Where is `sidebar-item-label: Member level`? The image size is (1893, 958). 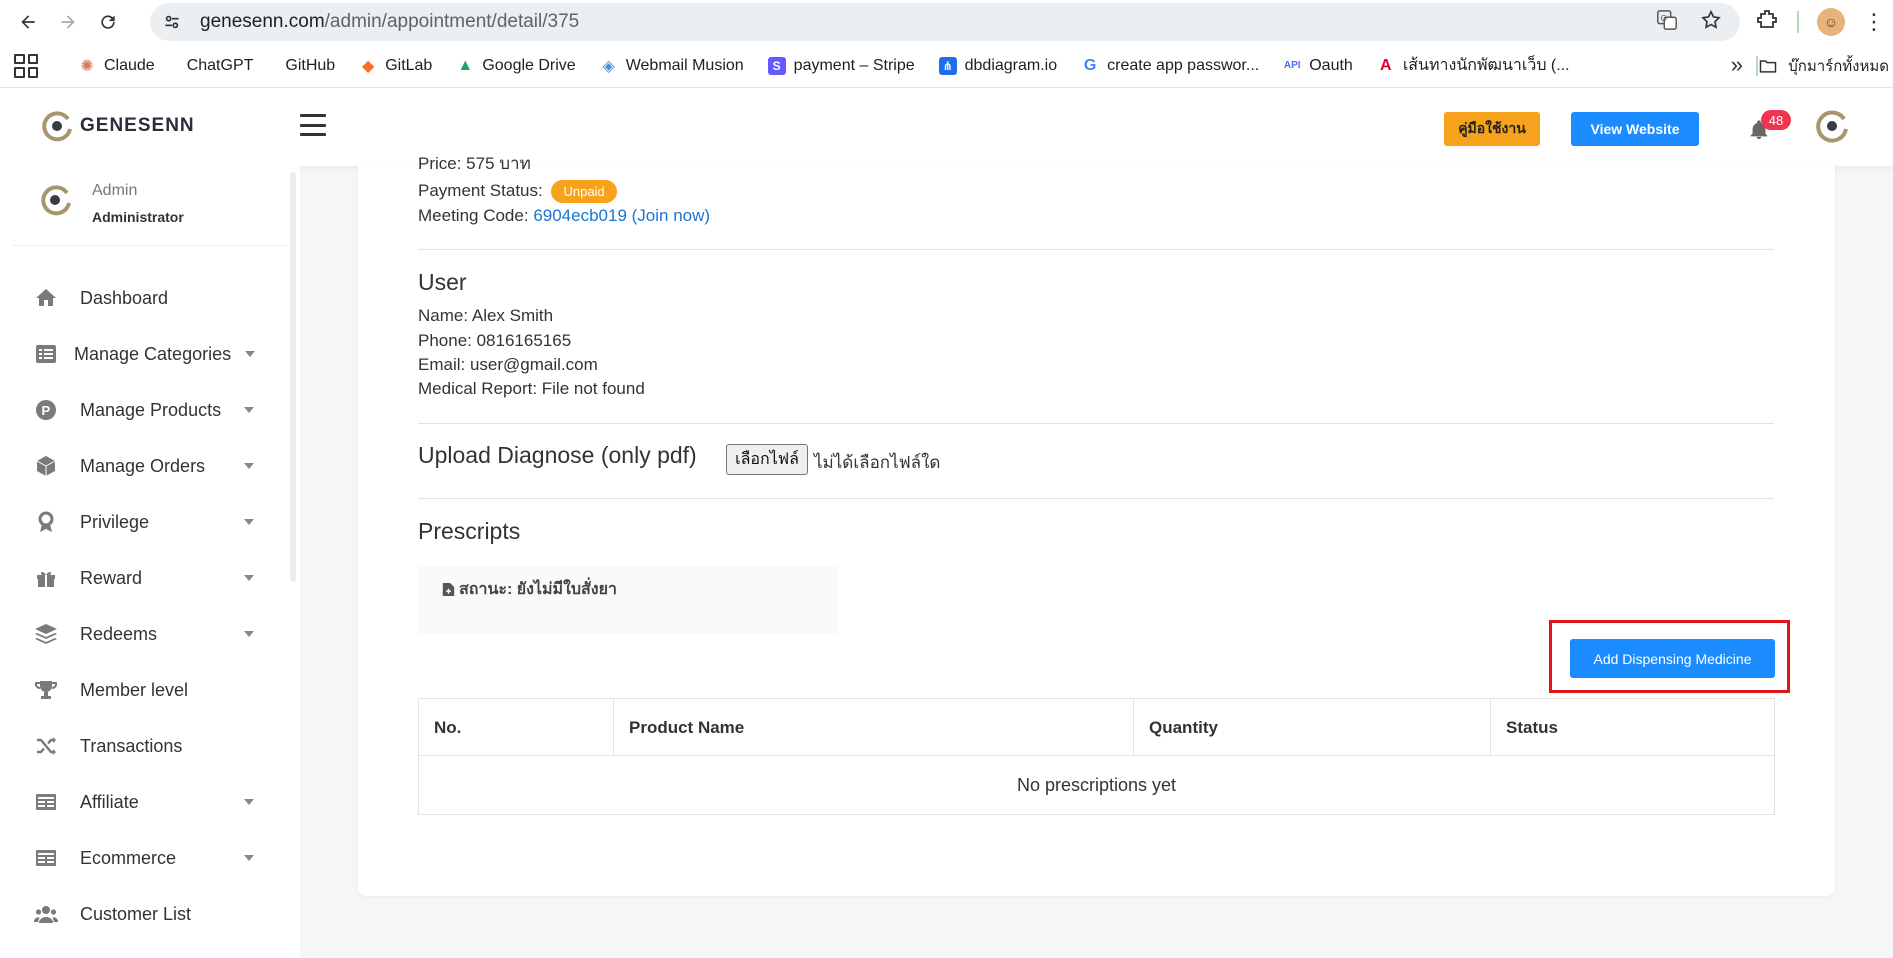 sidebar-item-label: Member level is located at coordinates (134, 689).